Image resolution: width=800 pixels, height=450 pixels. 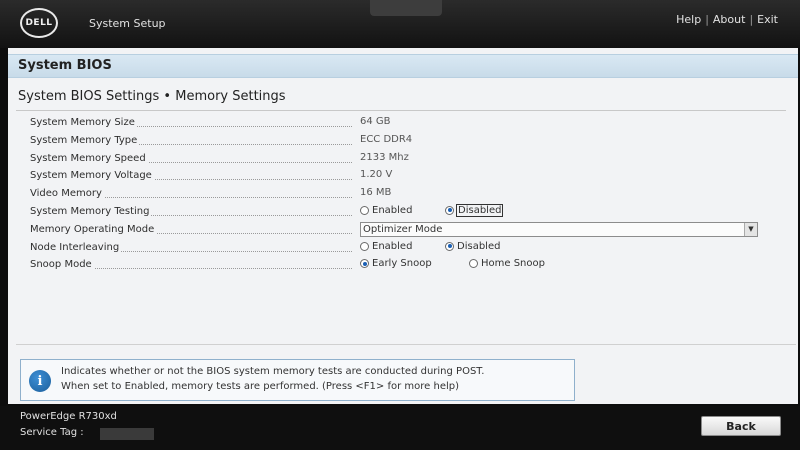 What do you see at coordinates (750, 229) in the screenshot?
I see `chevron-down-icon: ▼` at bounding box center [750, 229].